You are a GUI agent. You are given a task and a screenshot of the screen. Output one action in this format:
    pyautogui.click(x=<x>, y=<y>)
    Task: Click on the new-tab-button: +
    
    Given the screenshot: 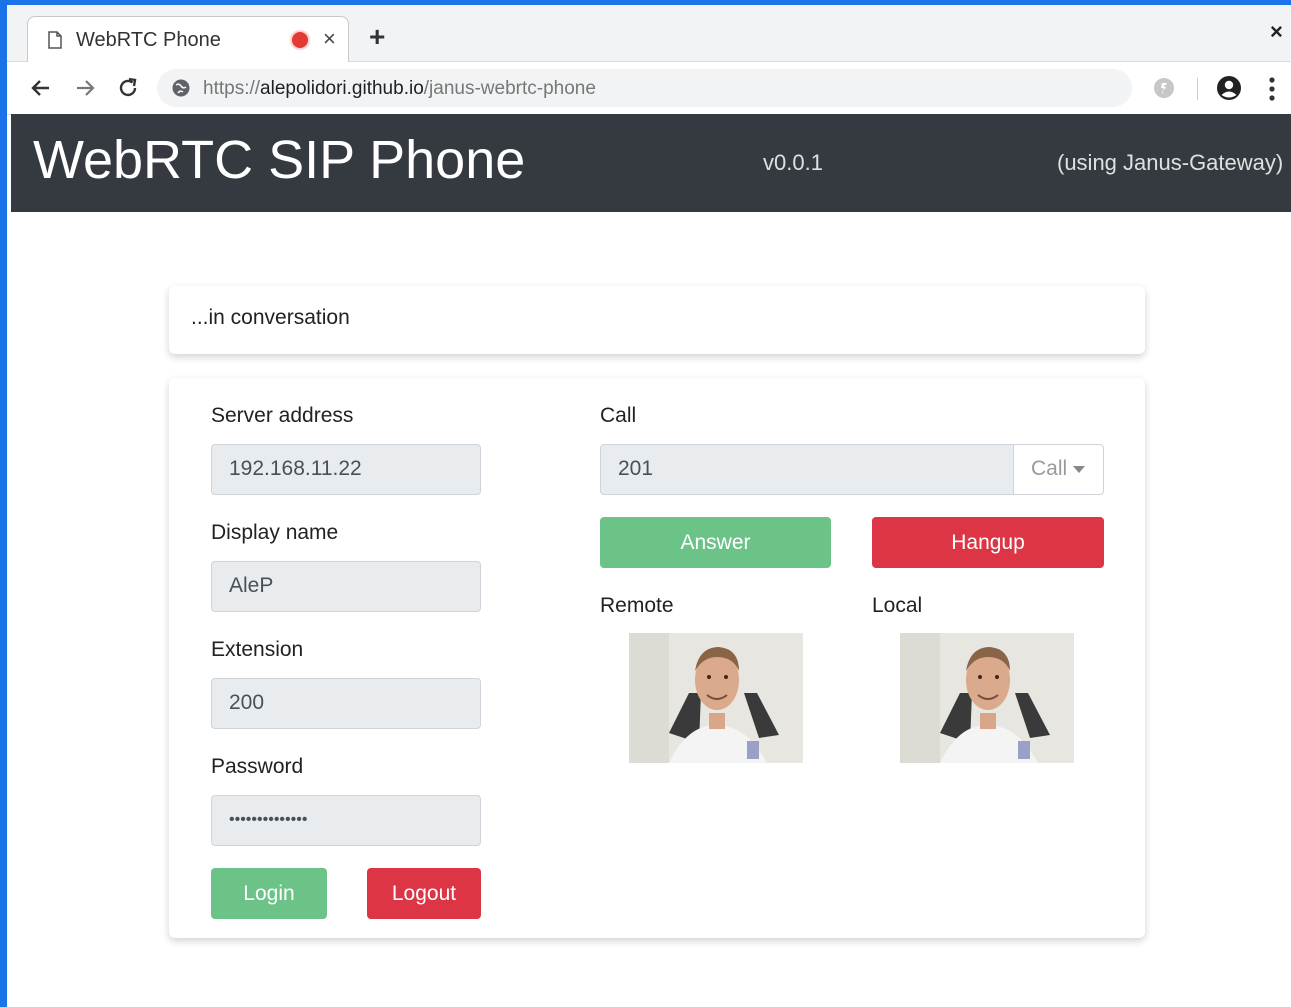 What is the action you would take?
    pyautogui.click(x=377, y=37)
    